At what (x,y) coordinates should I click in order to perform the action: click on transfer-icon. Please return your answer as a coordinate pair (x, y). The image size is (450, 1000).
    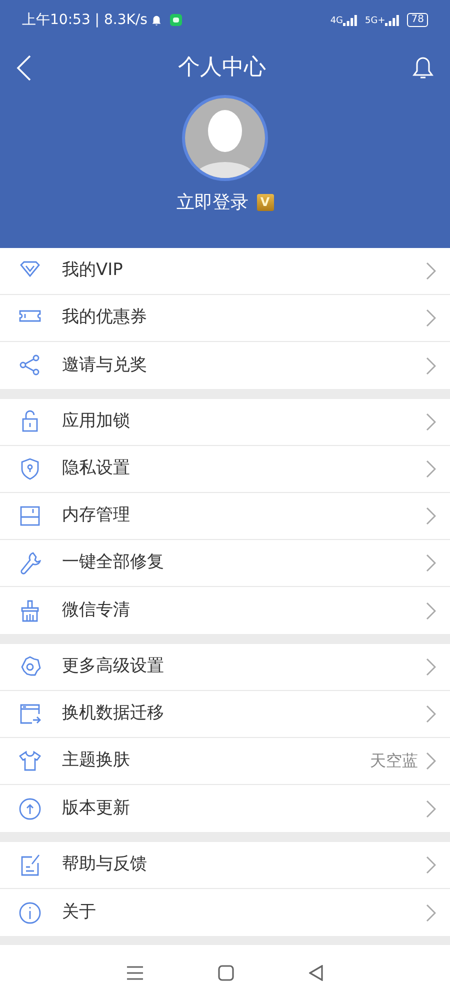
    Looking at the image, I should click on (30, 714).